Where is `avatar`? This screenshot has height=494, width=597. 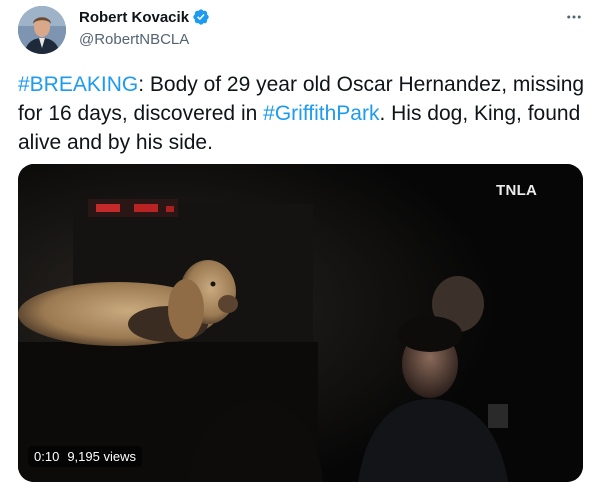 avatar is located at coordinates (42, 30).